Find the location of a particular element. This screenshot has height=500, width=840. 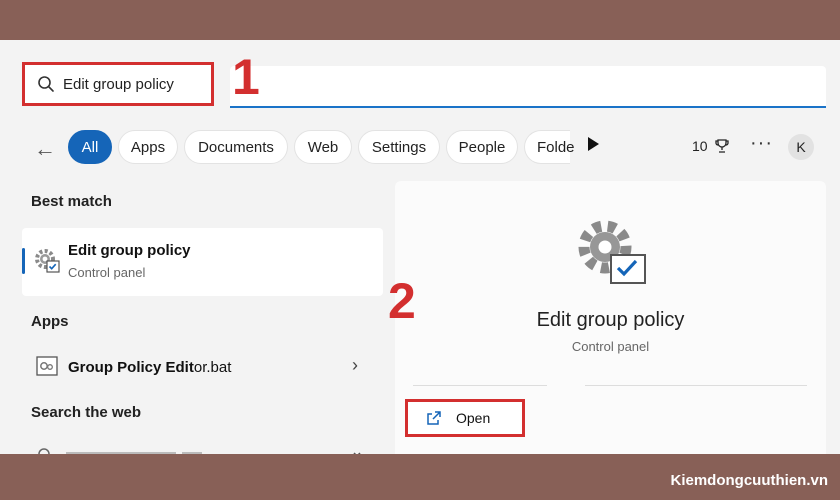

open-button: Open is located at coordinates (465, 418).